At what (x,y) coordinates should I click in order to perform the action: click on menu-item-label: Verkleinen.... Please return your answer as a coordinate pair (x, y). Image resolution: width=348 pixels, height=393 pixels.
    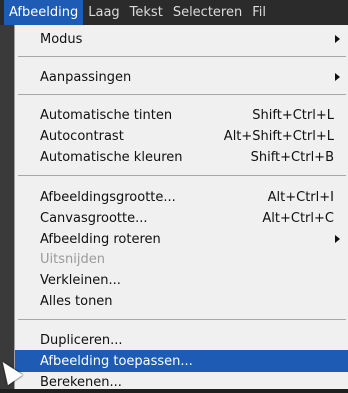
    Looking at the image, I should click on (80, 280).